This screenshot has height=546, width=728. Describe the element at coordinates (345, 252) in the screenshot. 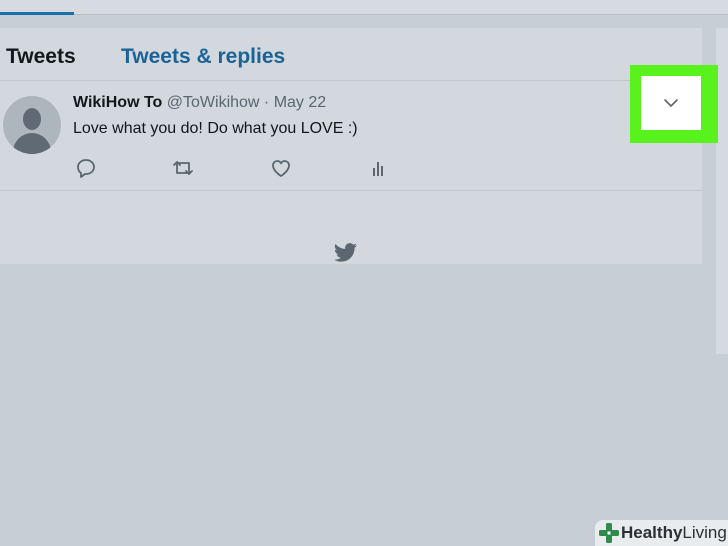

I see `twitter-bird-icon` at that location.